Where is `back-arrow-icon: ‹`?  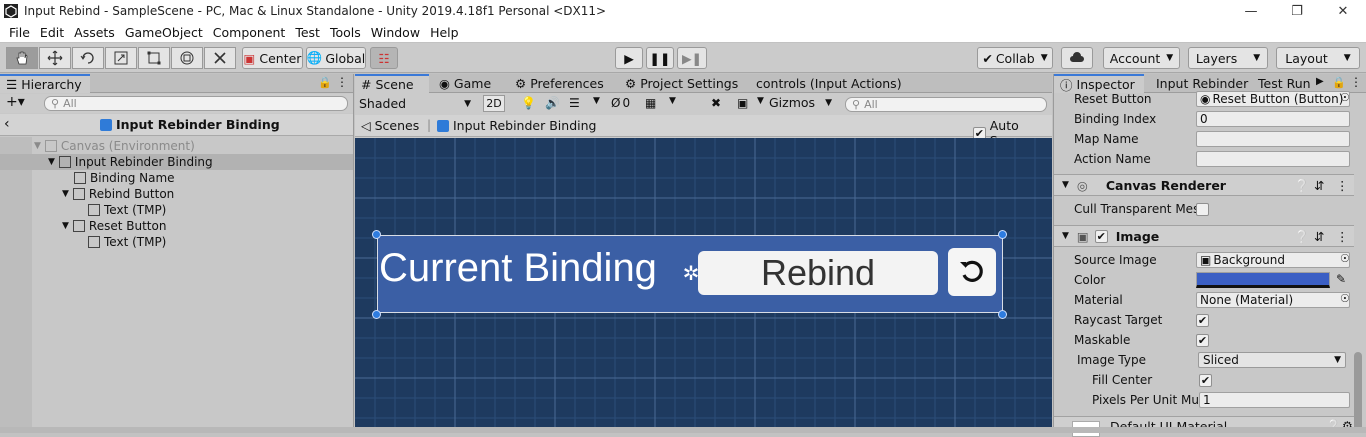
back-arrow-icon: ‹ is located at coordinates (7, 124).